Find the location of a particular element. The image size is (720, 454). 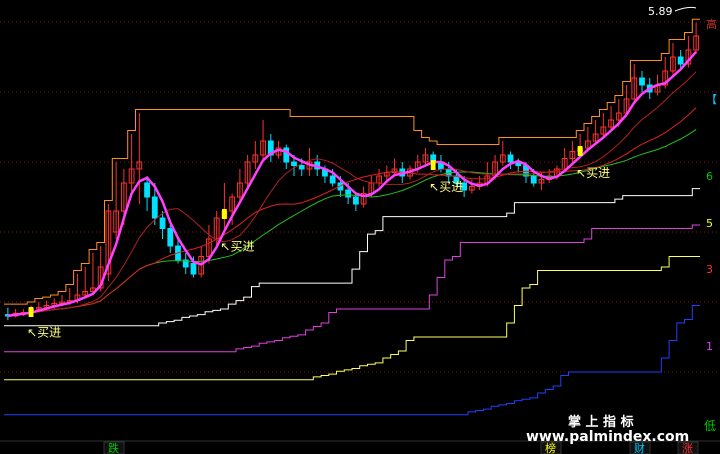

watermark-url: www.palmindex.com is located at coordinates (607, 437).